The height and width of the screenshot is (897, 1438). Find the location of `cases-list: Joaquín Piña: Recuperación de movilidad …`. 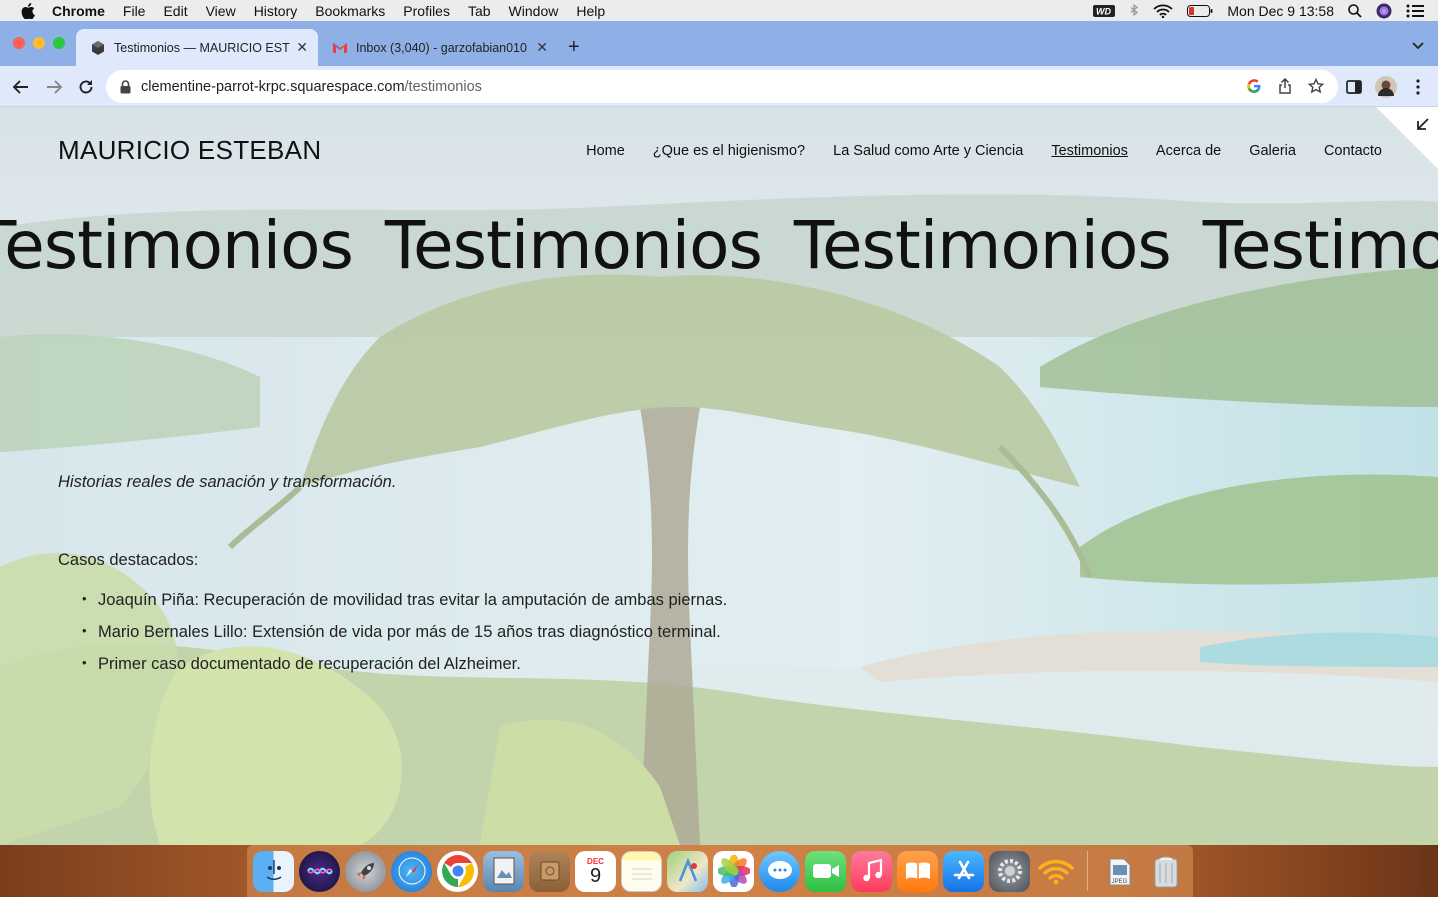

cases-list: Joaquín Piña: Recuperación de movilidad … is located at coordinates (404, 639).